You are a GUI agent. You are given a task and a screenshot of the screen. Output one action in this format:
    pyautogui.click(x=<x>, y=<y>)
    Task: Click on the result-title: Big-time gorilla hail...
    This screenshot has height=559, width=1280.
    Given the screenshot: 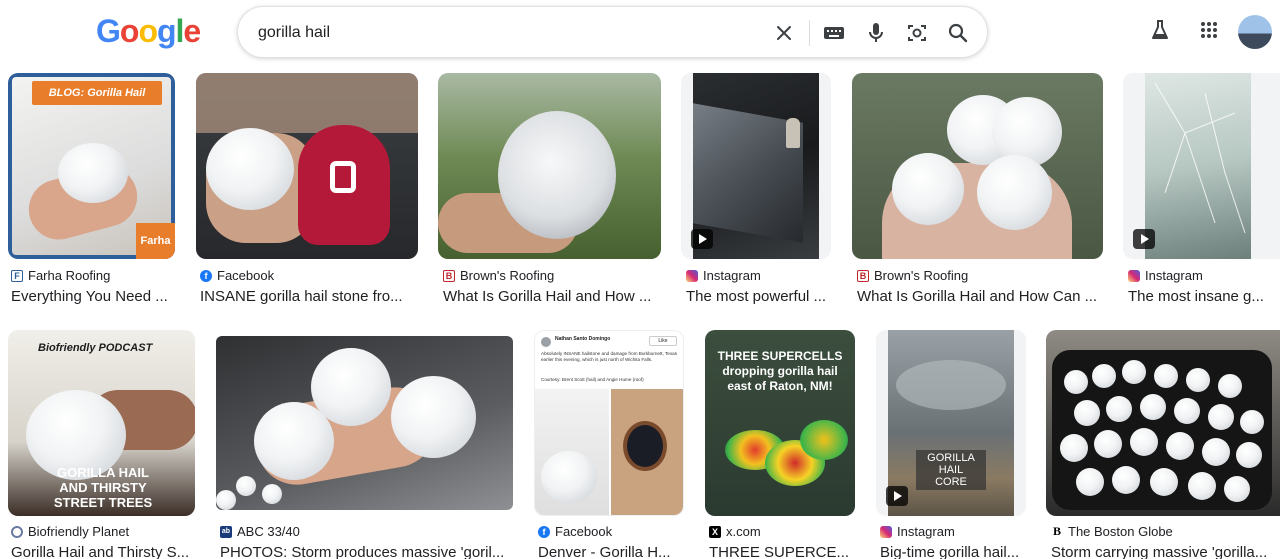 What is the action you would take?
    pyautogui.click(x=953, y=551)
    